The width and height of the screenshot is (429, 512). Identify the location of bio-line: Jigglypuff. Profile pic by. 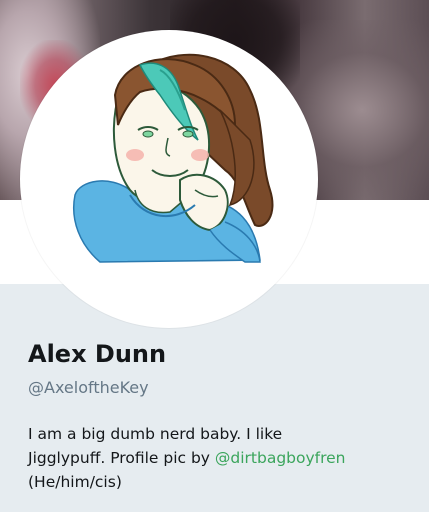
(121, 458).